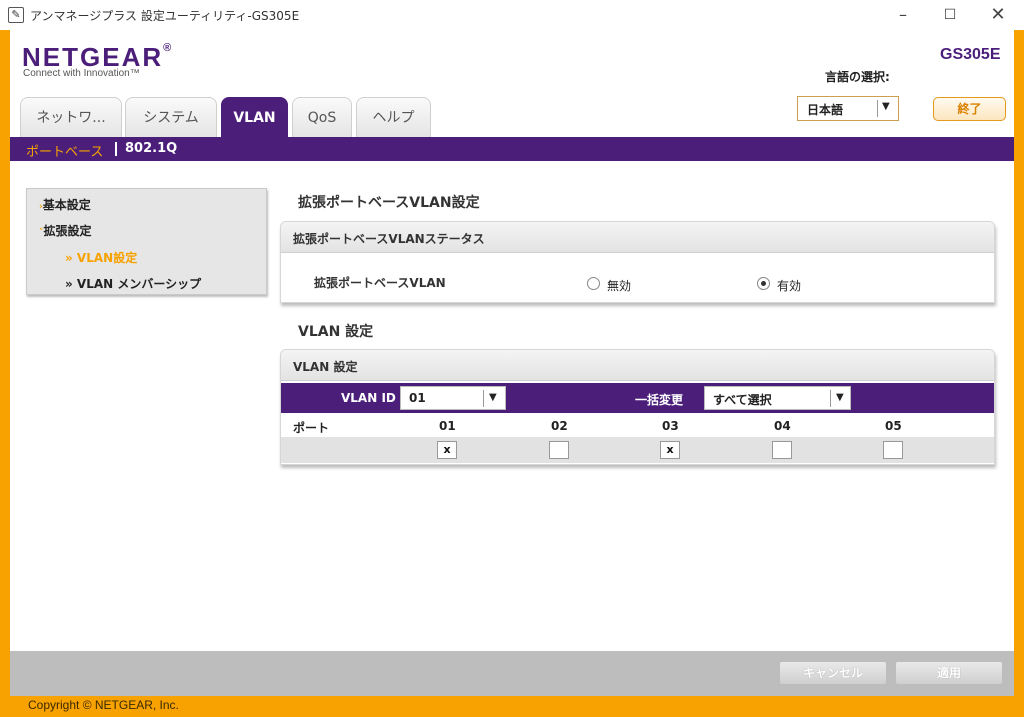 The image size is (1024, 717). I want to click on port-03-checkbox: x, so click(670, 450).